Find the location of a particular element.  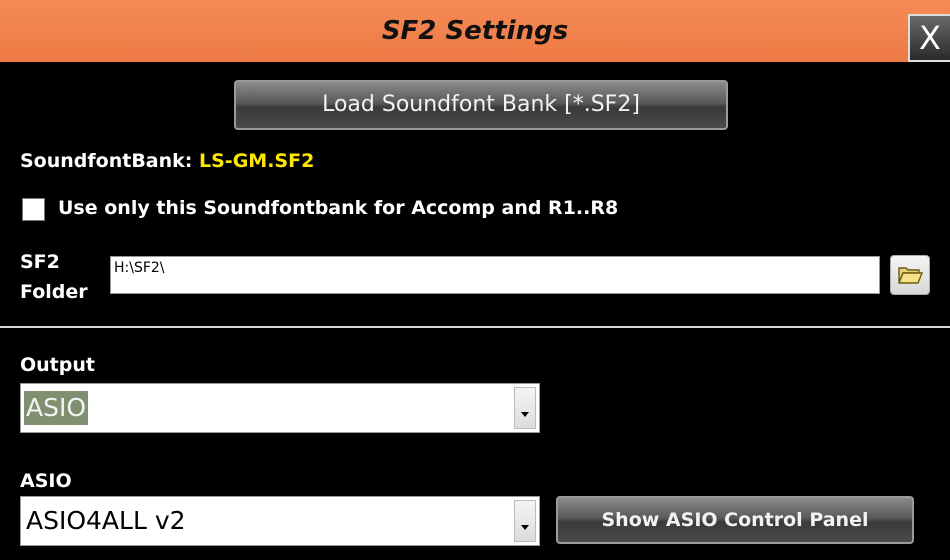

output-select-value: ASIO is located at coordinates (56, 408).